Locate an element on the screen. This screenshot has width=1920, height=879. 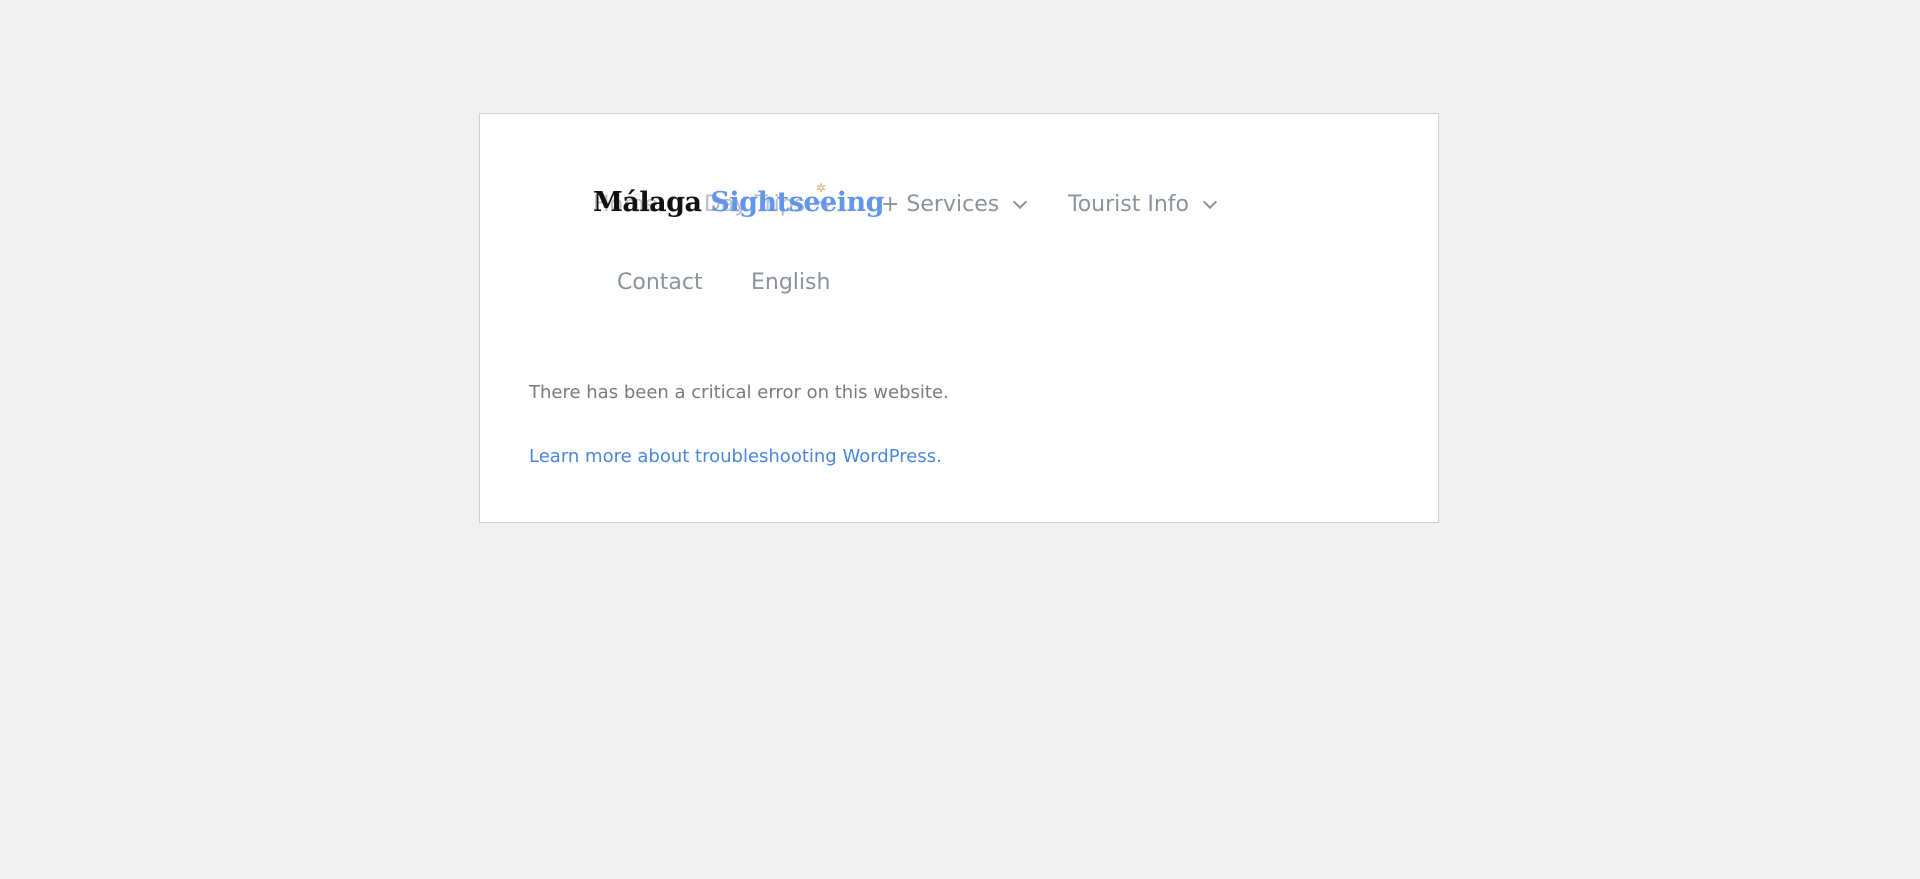
nav-item-tourist-info: Tourist Info is located at coordinates (1143, 204).